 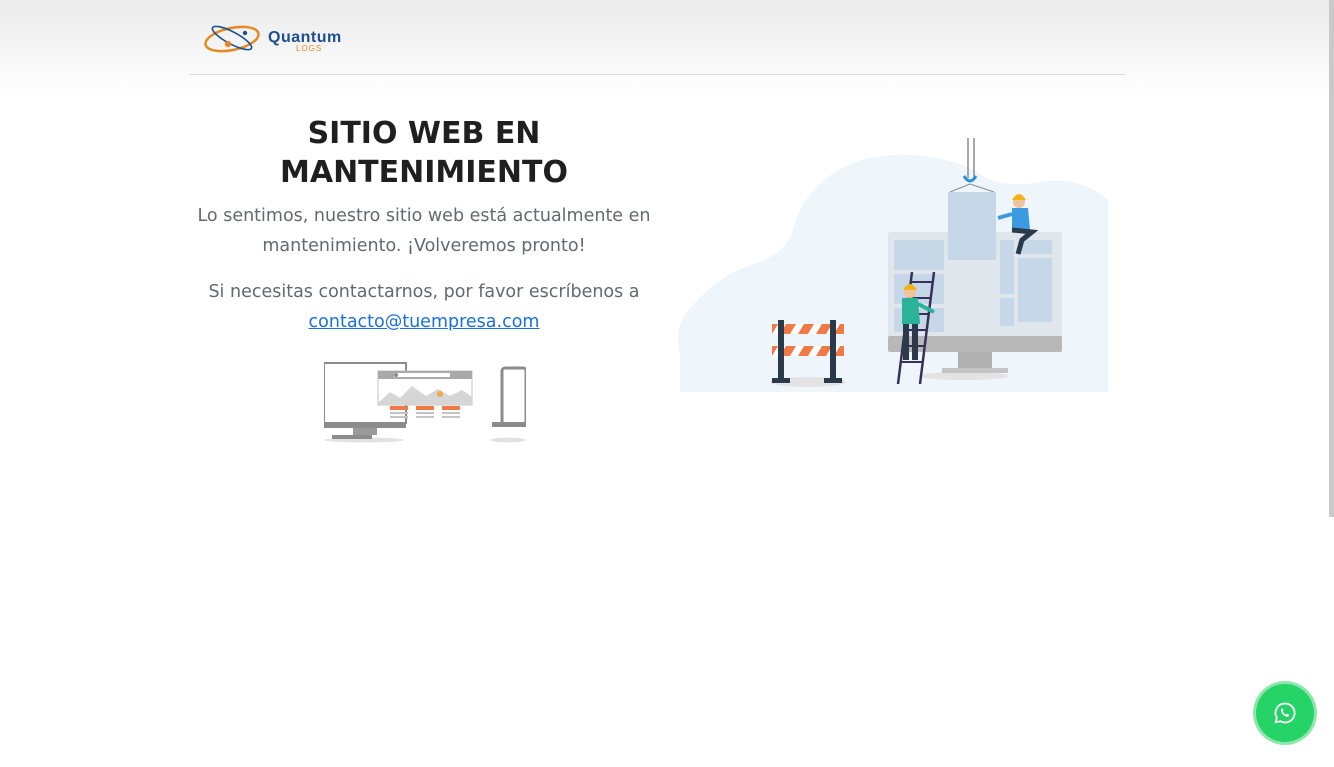 What do you see at coordinates (424, 153) in the screenshot?
I see `page-title: SITIO WEB EN MANTENIMIENTO` at bounding box center [424, 153].